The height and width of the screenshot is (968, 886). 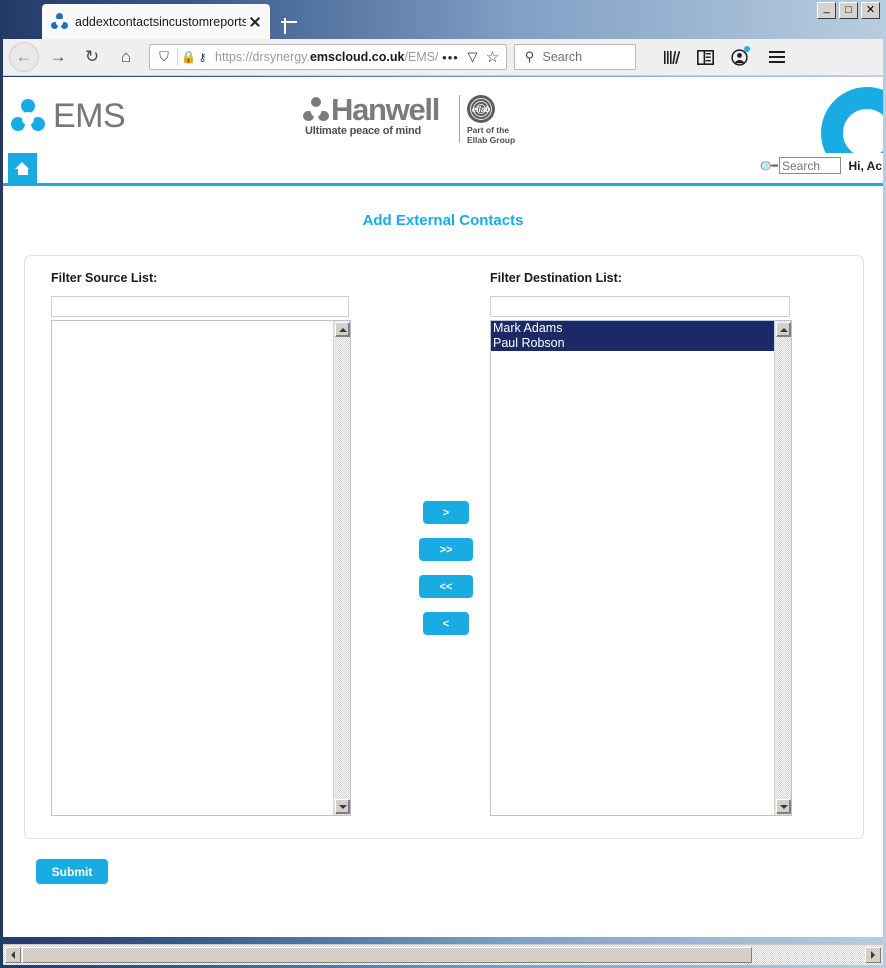 I want to click on lock-icon: 🔒, so click(x=188, y=57).